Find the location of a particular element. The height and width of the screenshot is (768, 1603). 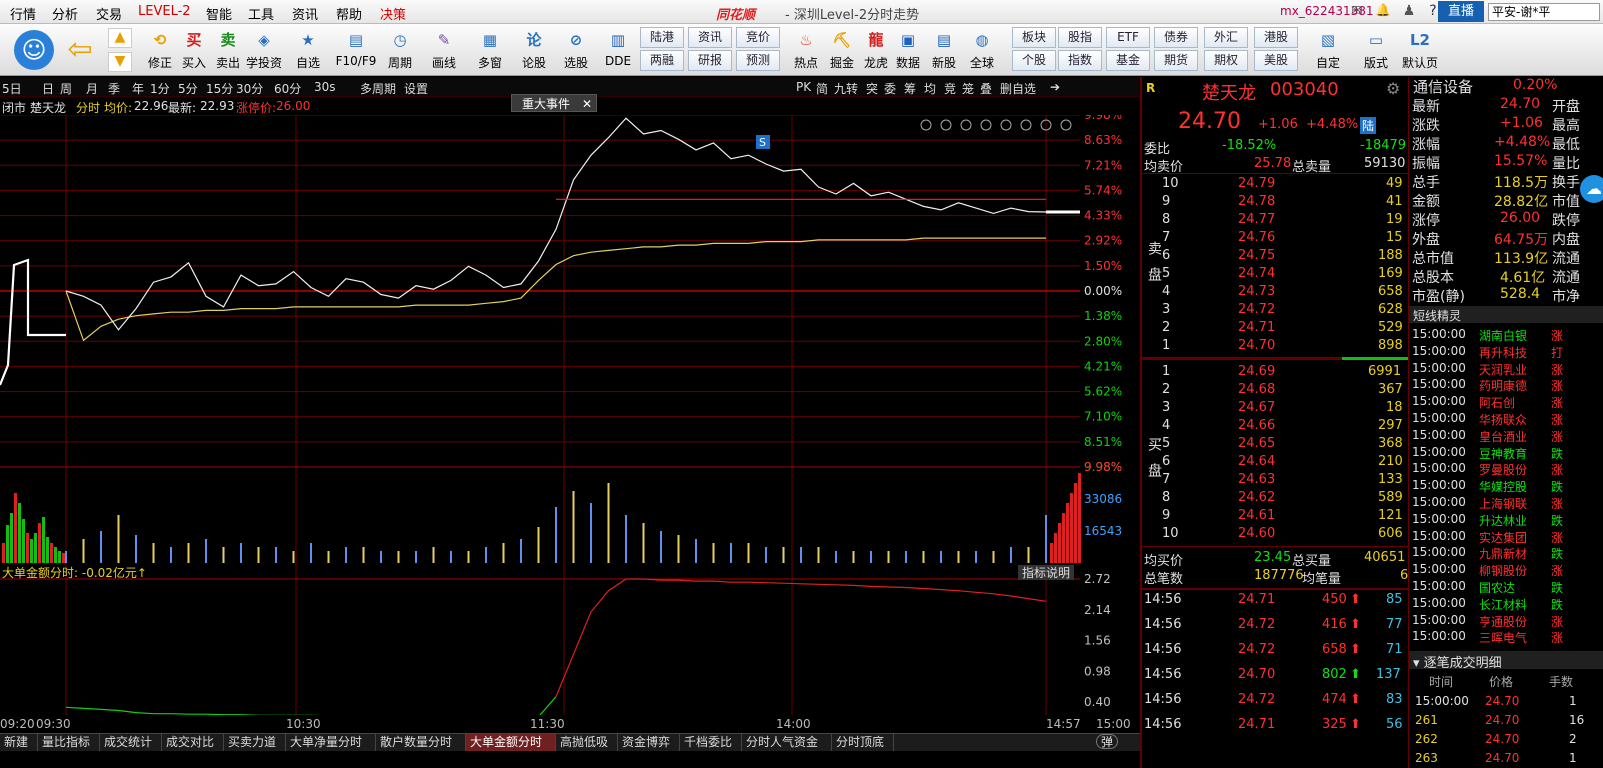

major-event-badge: 重大事件 ✕ is located at coordinates (554, 103).